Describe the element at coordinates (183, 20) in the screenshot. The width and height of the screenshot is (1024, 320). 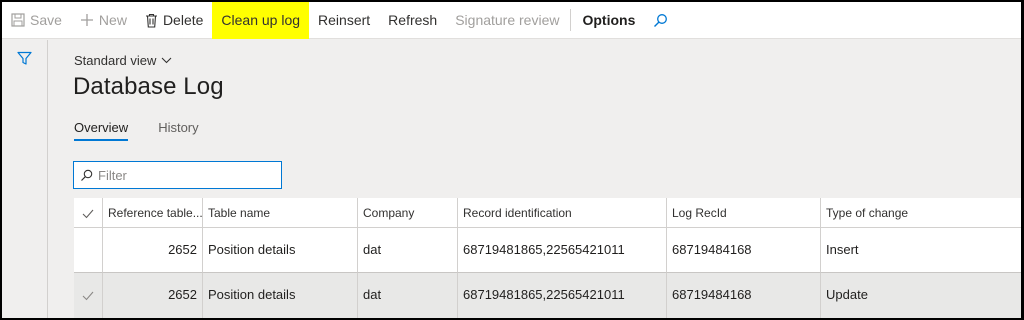
I see `delete-label: Delete` at that location.